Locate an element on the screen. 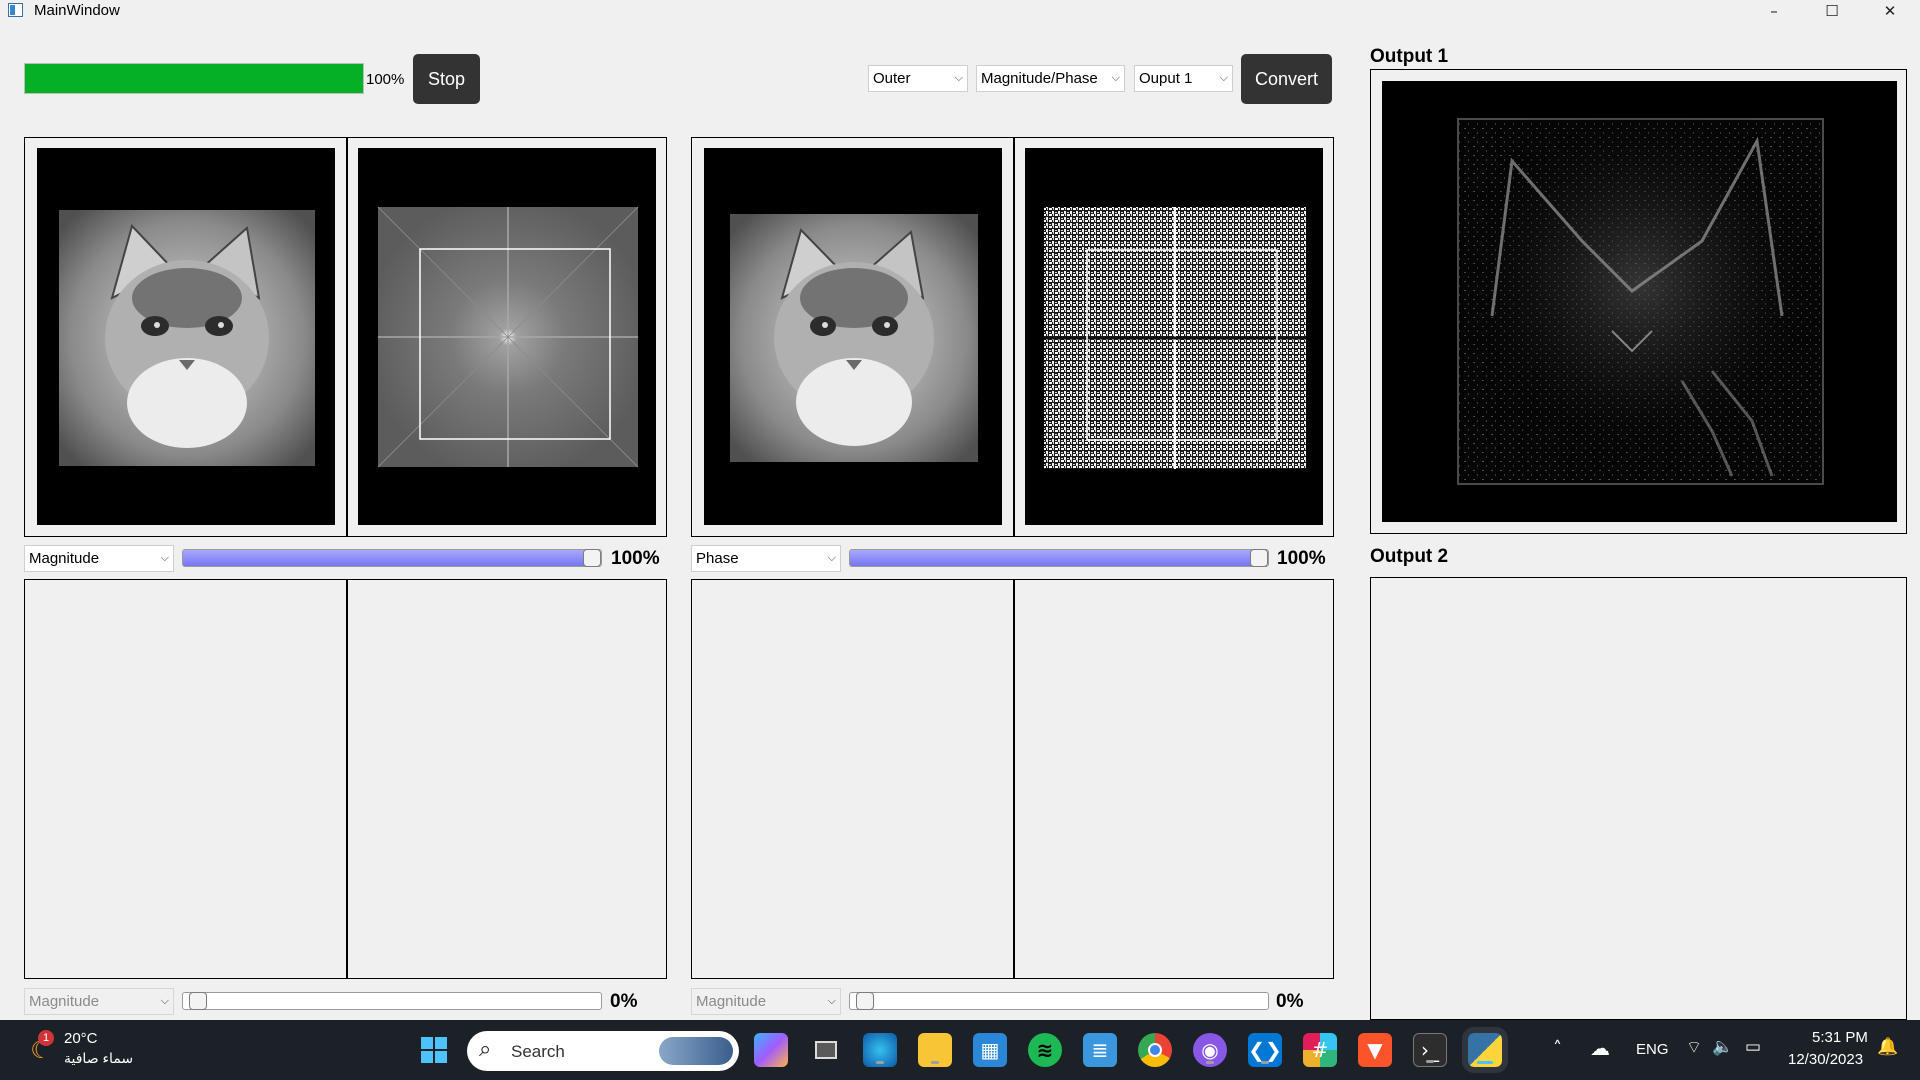 This screenshot has height=1080, width=1920. output-2-panel is located at coordinates (1638, 798).